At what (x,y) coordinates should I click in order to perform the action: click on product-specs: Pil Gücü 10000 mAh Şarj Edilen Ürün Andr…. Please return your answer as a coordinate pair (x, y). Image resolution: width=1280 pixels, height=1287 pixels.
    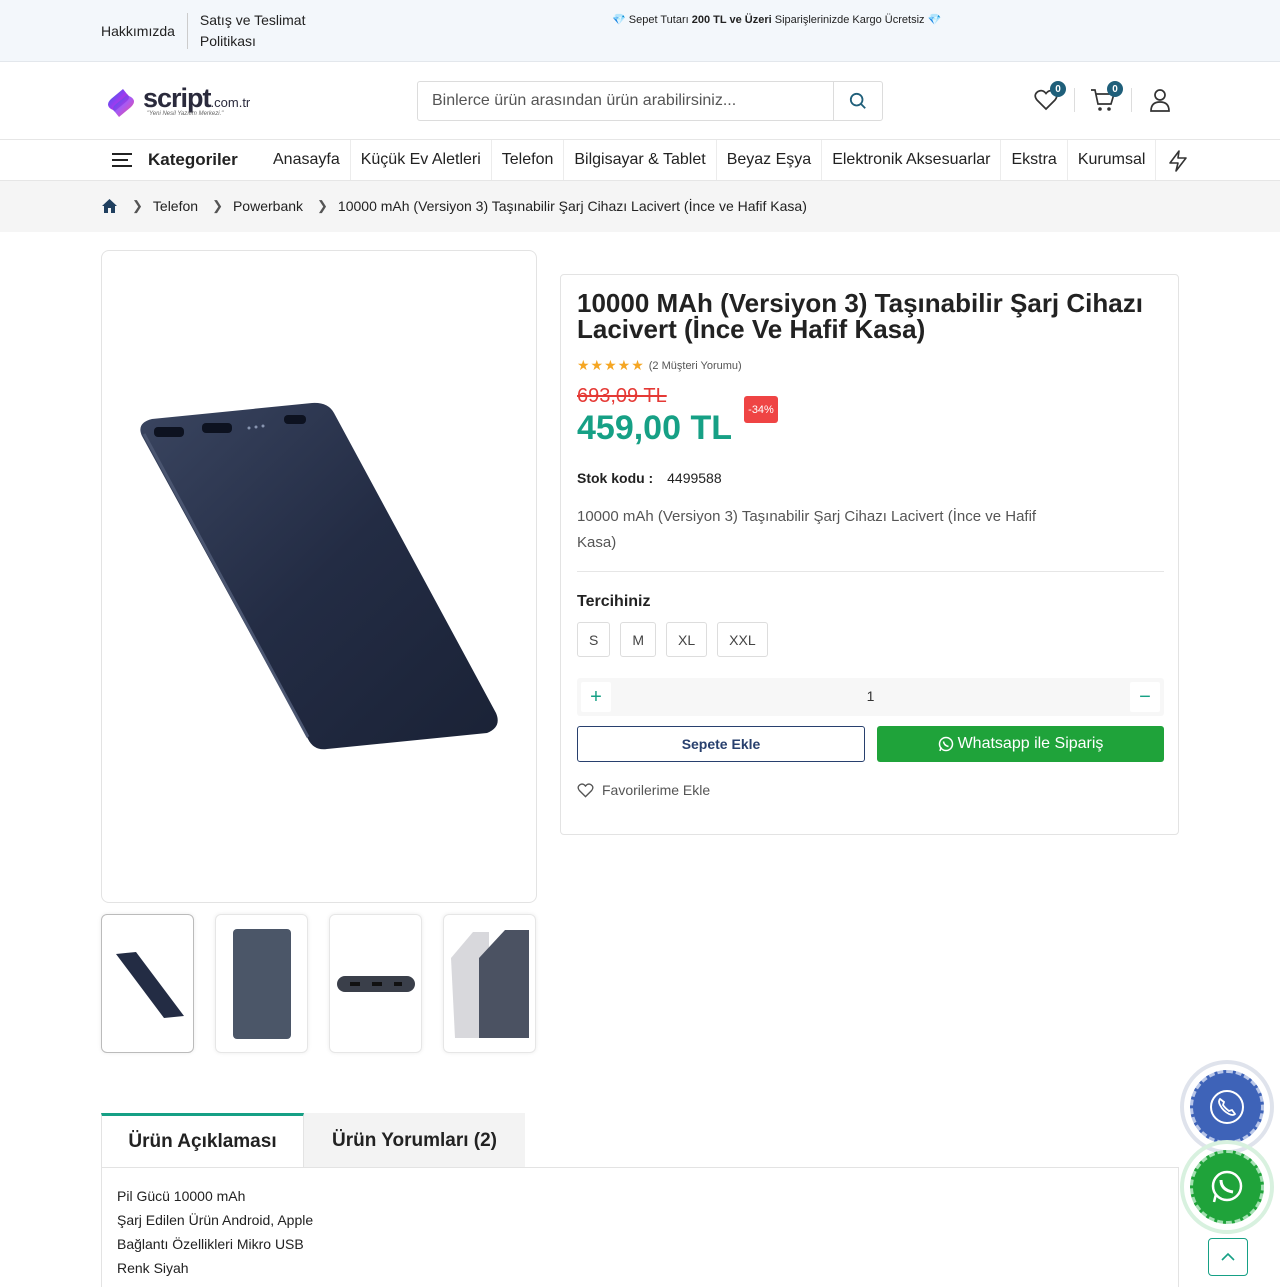
    Looking at the image, I should click on (215, 1232).